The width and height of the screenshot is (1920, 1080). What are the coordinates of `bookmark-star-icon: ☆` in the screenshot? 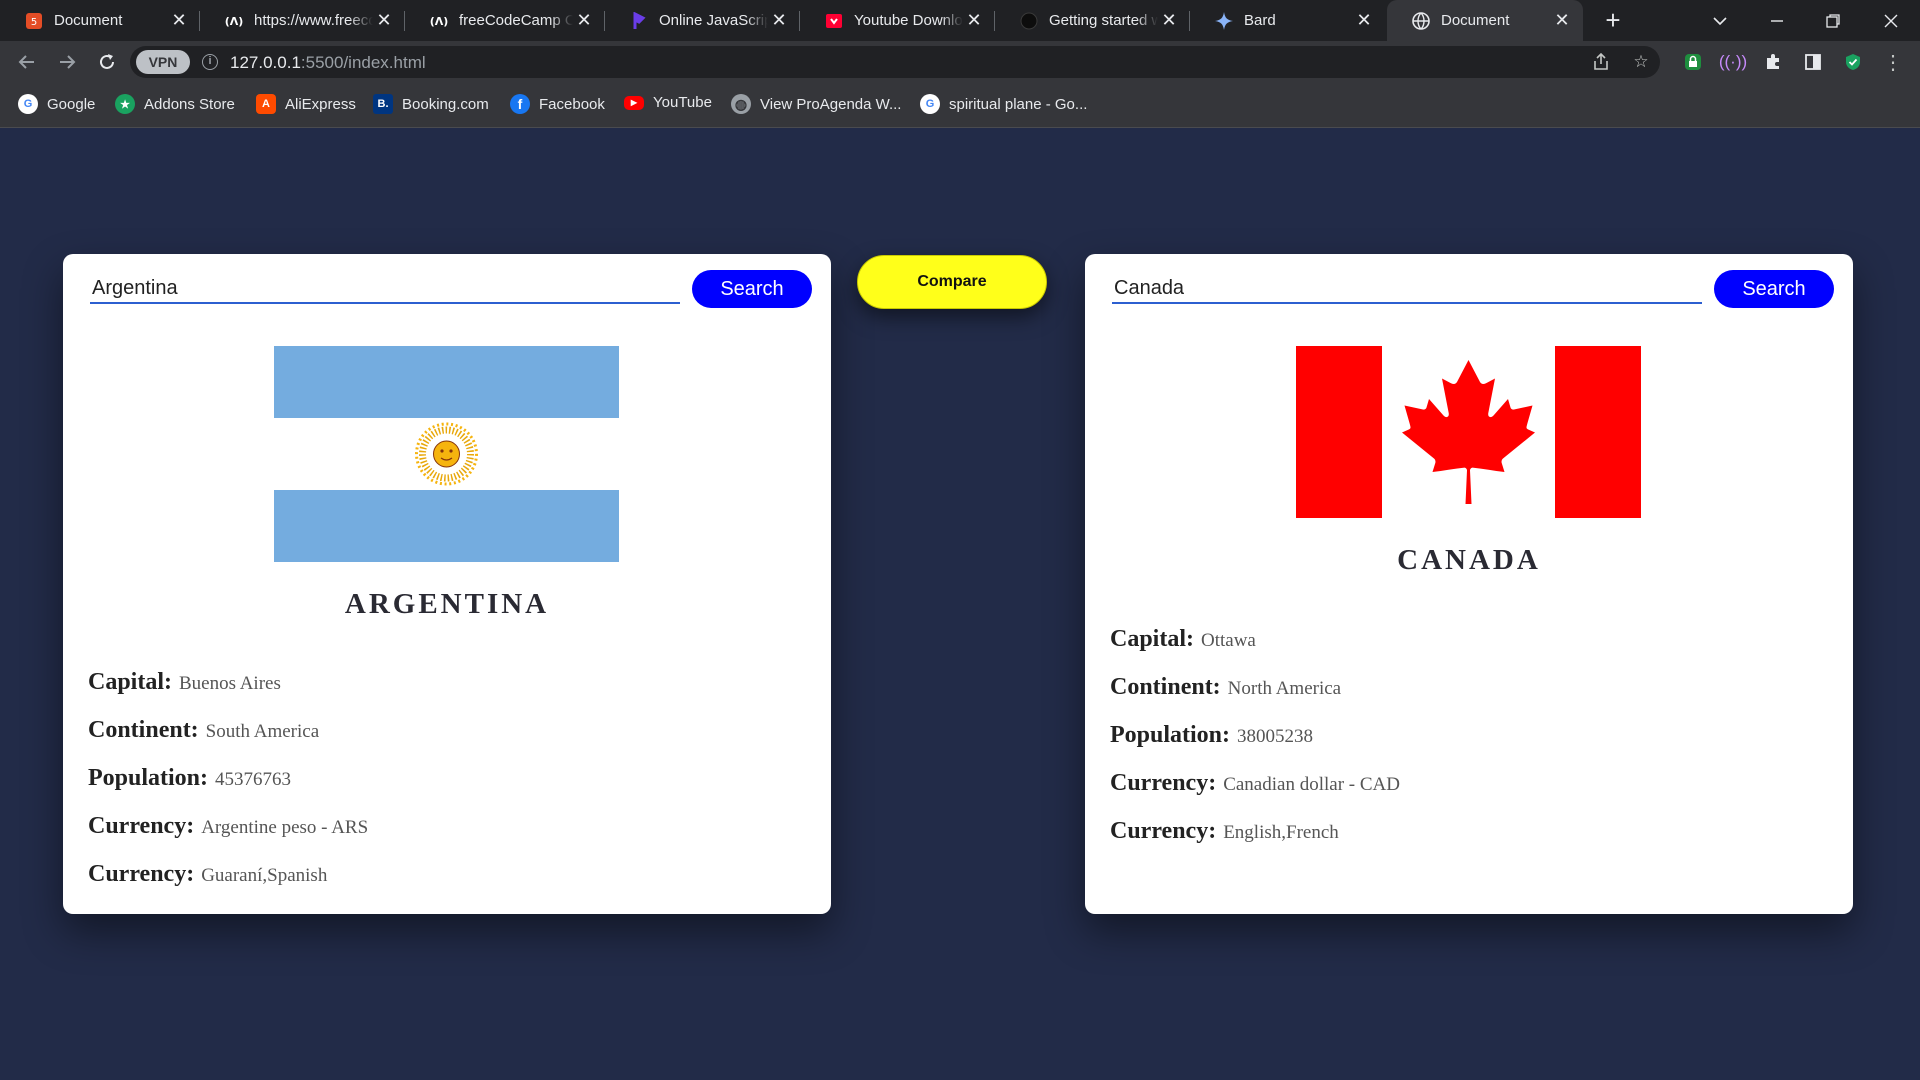 It's located at (1641, 62).